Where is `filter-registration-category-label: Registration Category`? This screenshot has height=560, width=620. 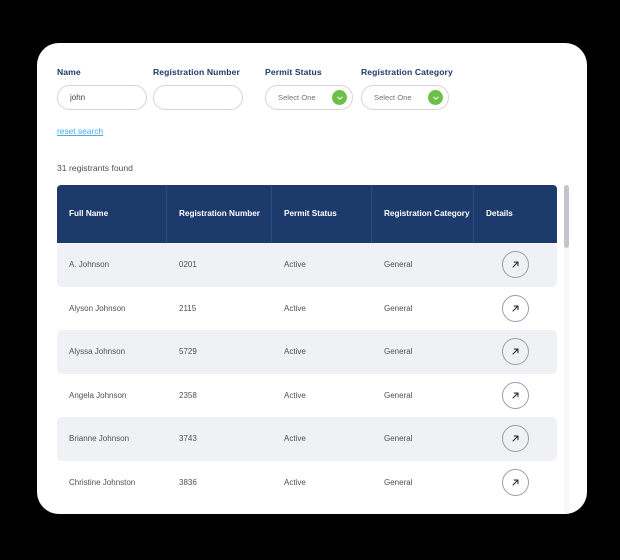 filter-registration-category-label: Registration Category is located at coordinates (407, 72).